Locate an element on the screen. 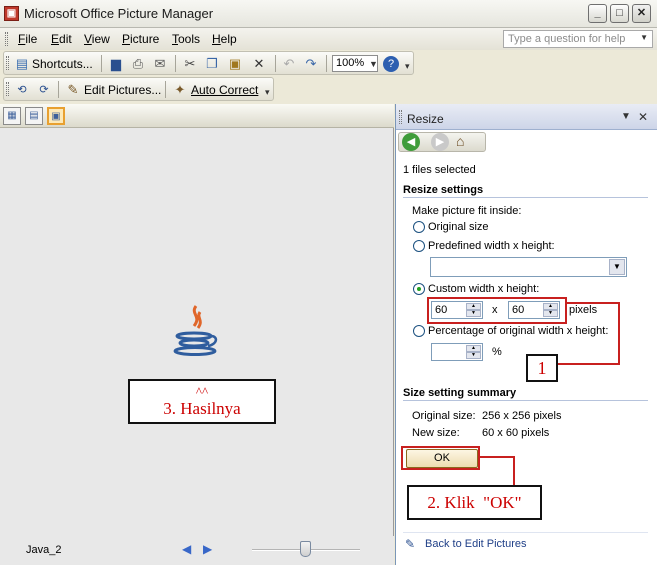 This screenshot has height=565, width=657. home-icon: ⌂ is located at coordinates (460, 141).